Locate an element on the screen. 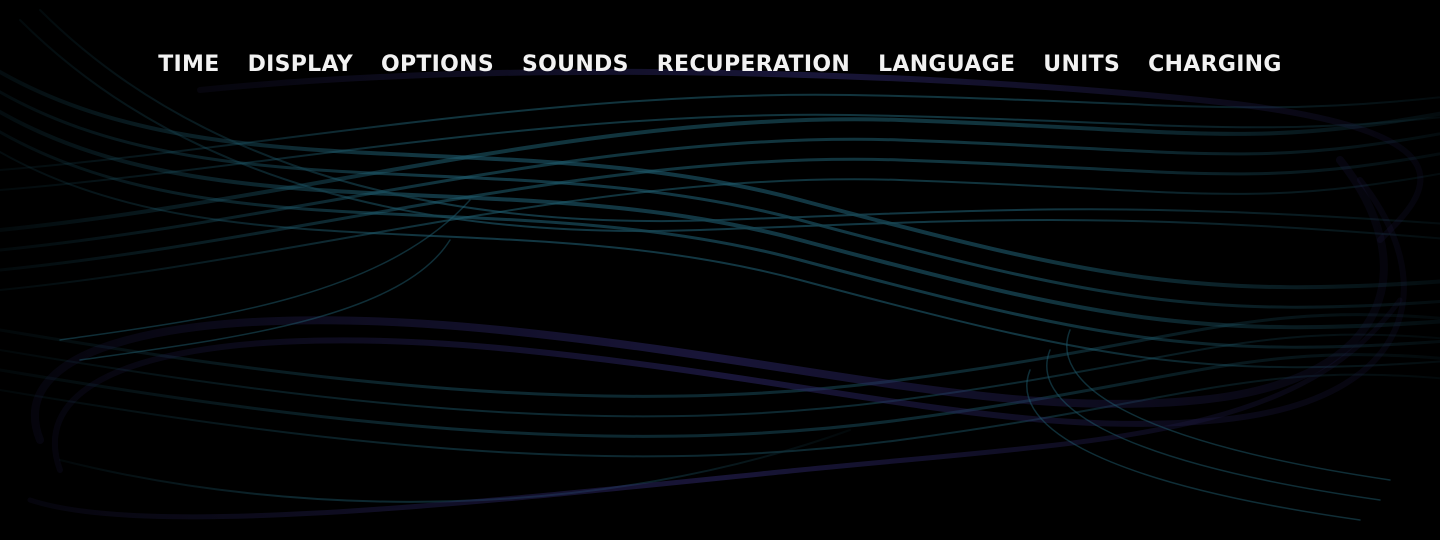 Image resolution: width=1440 pixels, height=540 pixels. tab-units: UNITS is located at coordinates (1081, 64).